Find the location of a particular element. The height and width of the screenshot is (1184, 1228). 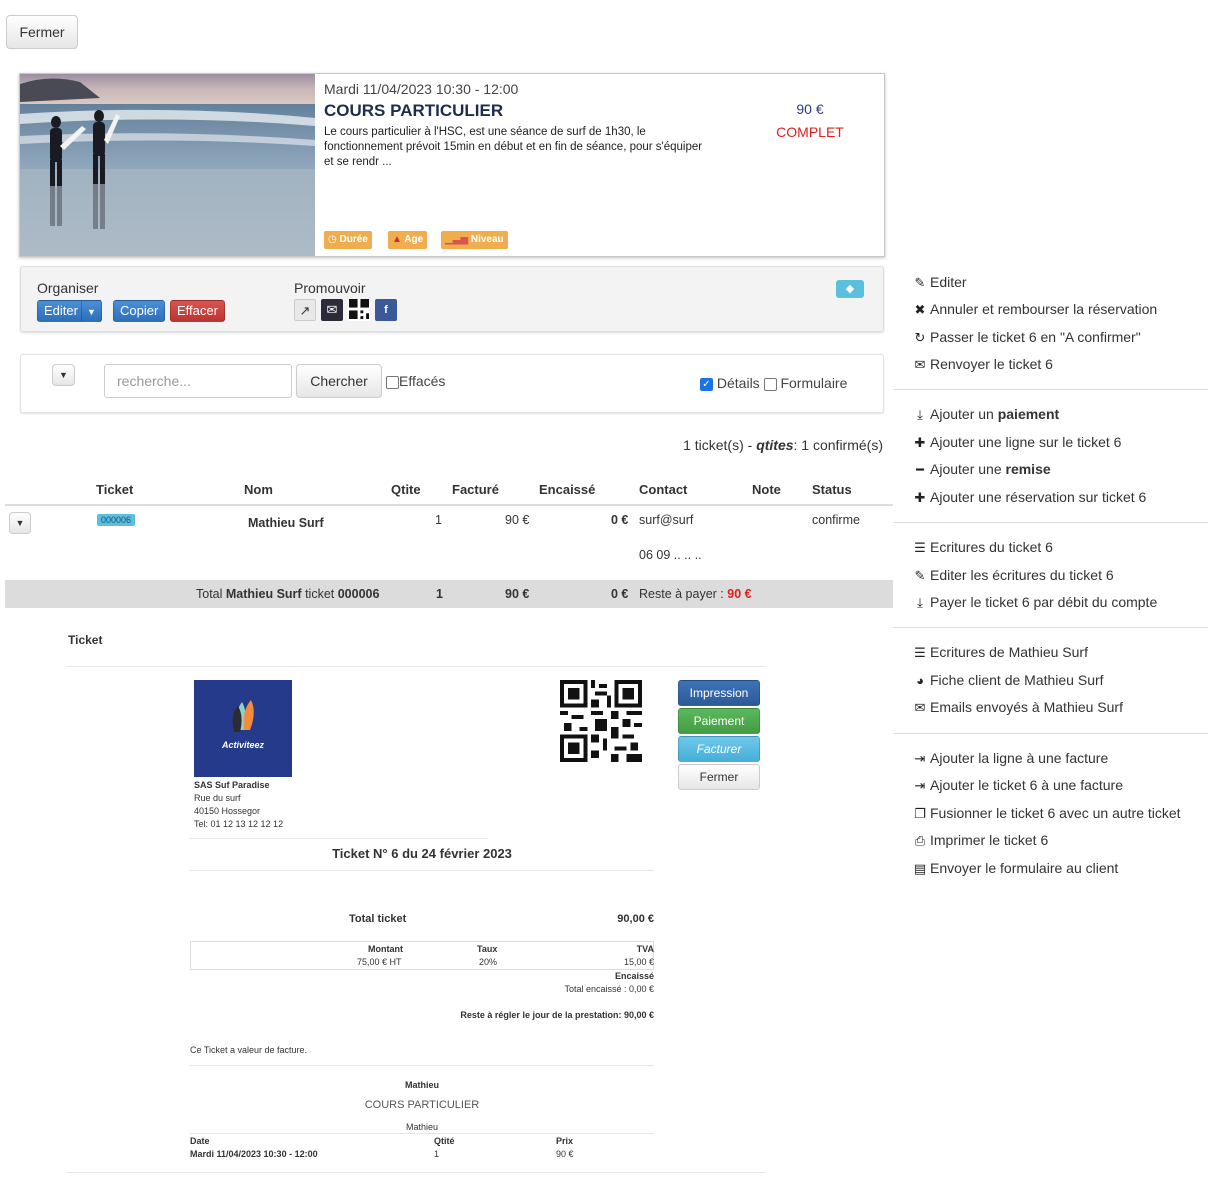

menu-print-ticket: ⎙ Imprimer le ticket 6 is located at coordinates (980, 840).